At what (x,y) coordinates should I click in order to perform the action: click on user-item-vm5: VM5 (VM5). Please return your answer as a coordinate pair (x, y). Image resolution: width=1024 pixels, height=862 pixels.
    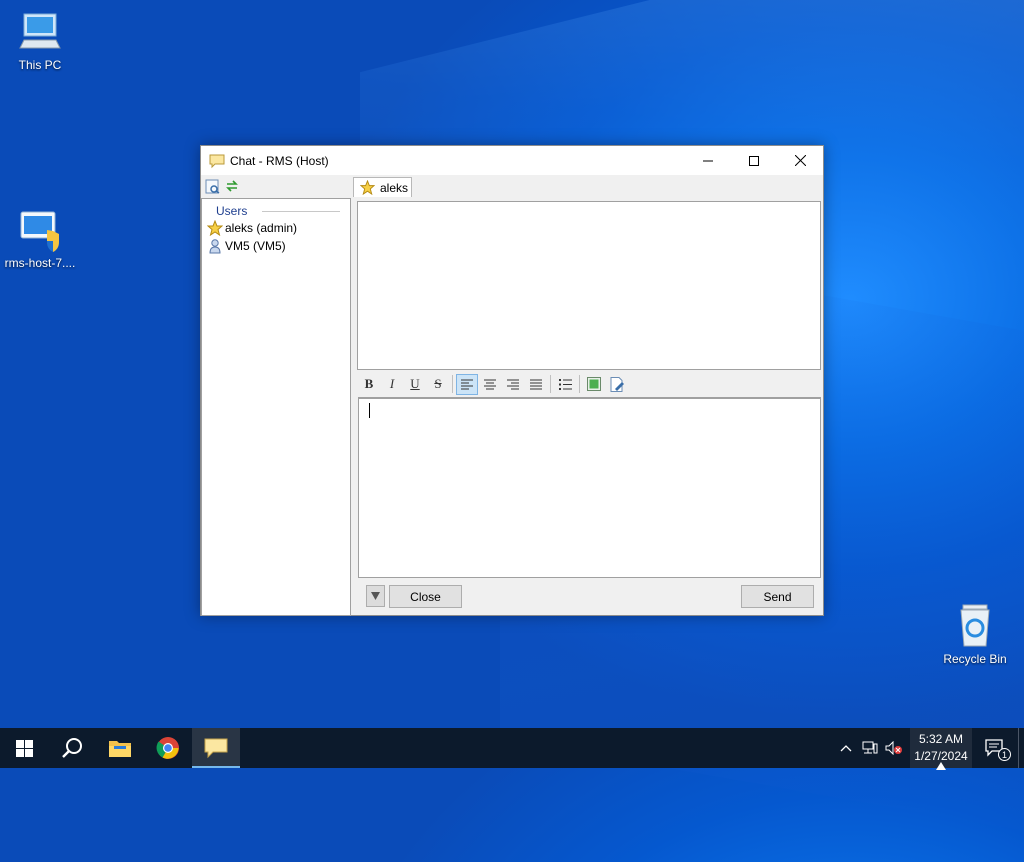
    Looking at the image, I should click on (276, 246).